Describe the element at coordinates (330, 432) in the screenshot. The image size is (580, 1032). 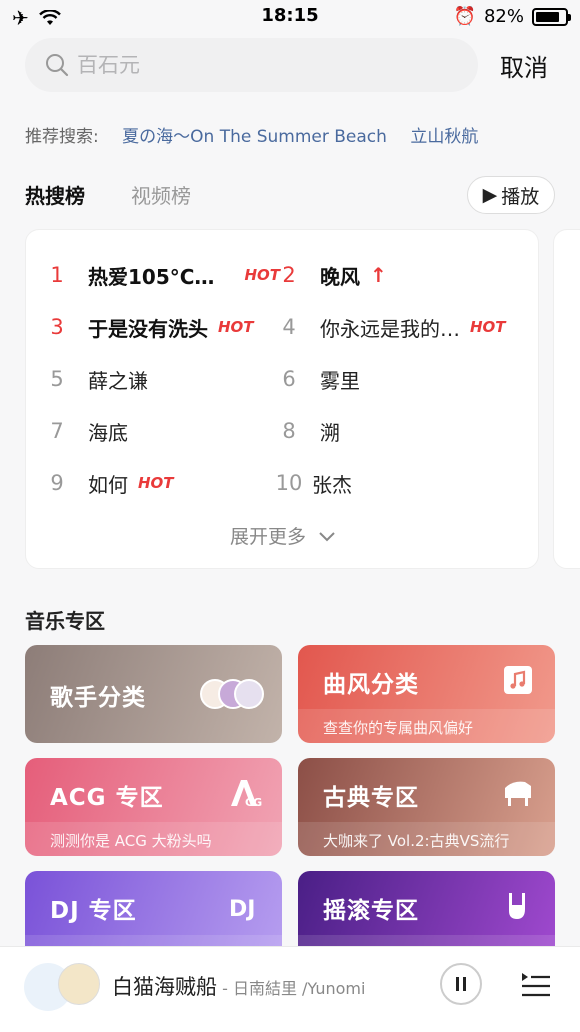
I see `hot-name: 溯` at that location.